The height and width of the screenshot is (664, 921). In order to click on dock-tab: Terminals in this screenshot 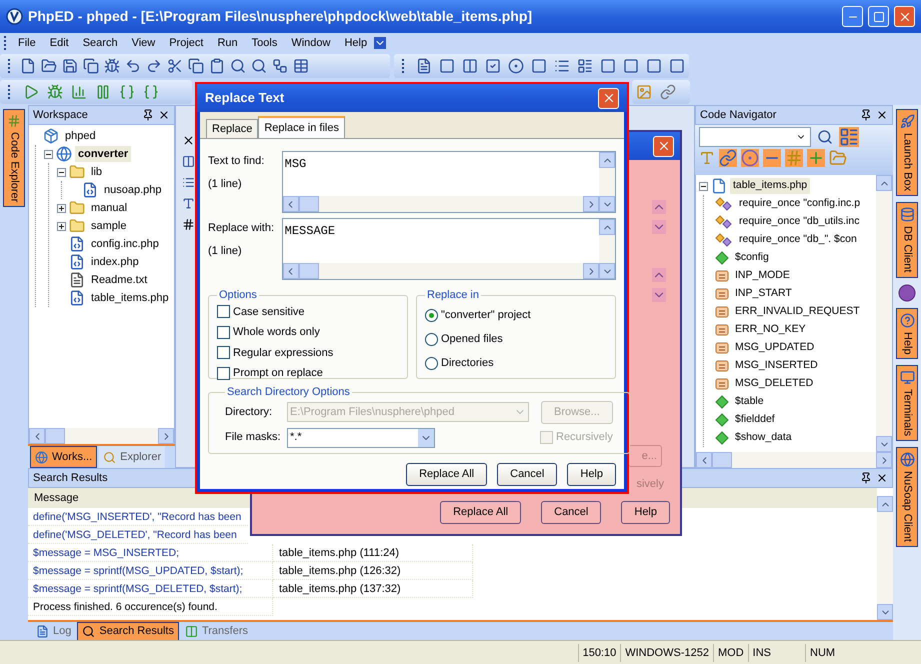, I will do `click(907, 403)`.